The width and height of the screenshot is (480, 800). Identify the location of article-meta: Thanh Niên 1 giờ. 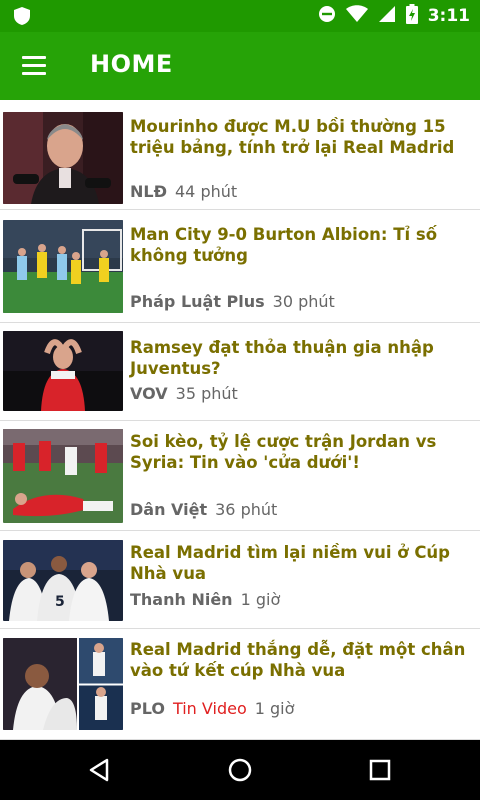
(205, 599).